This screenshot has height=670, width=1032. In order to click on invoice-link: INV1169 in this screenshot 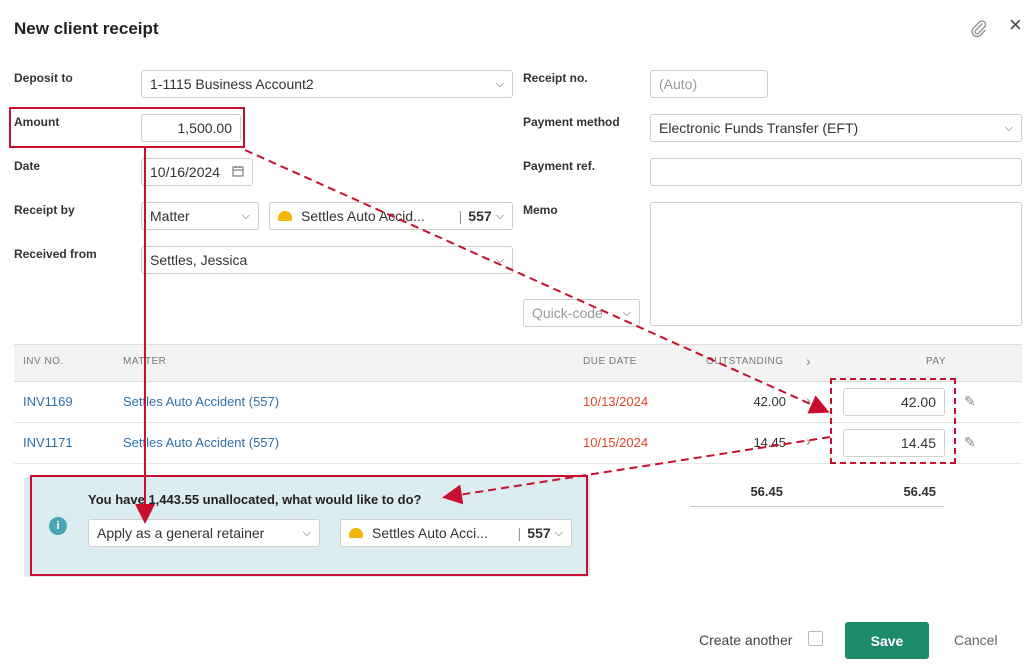, I will do `click(48, 401)`.